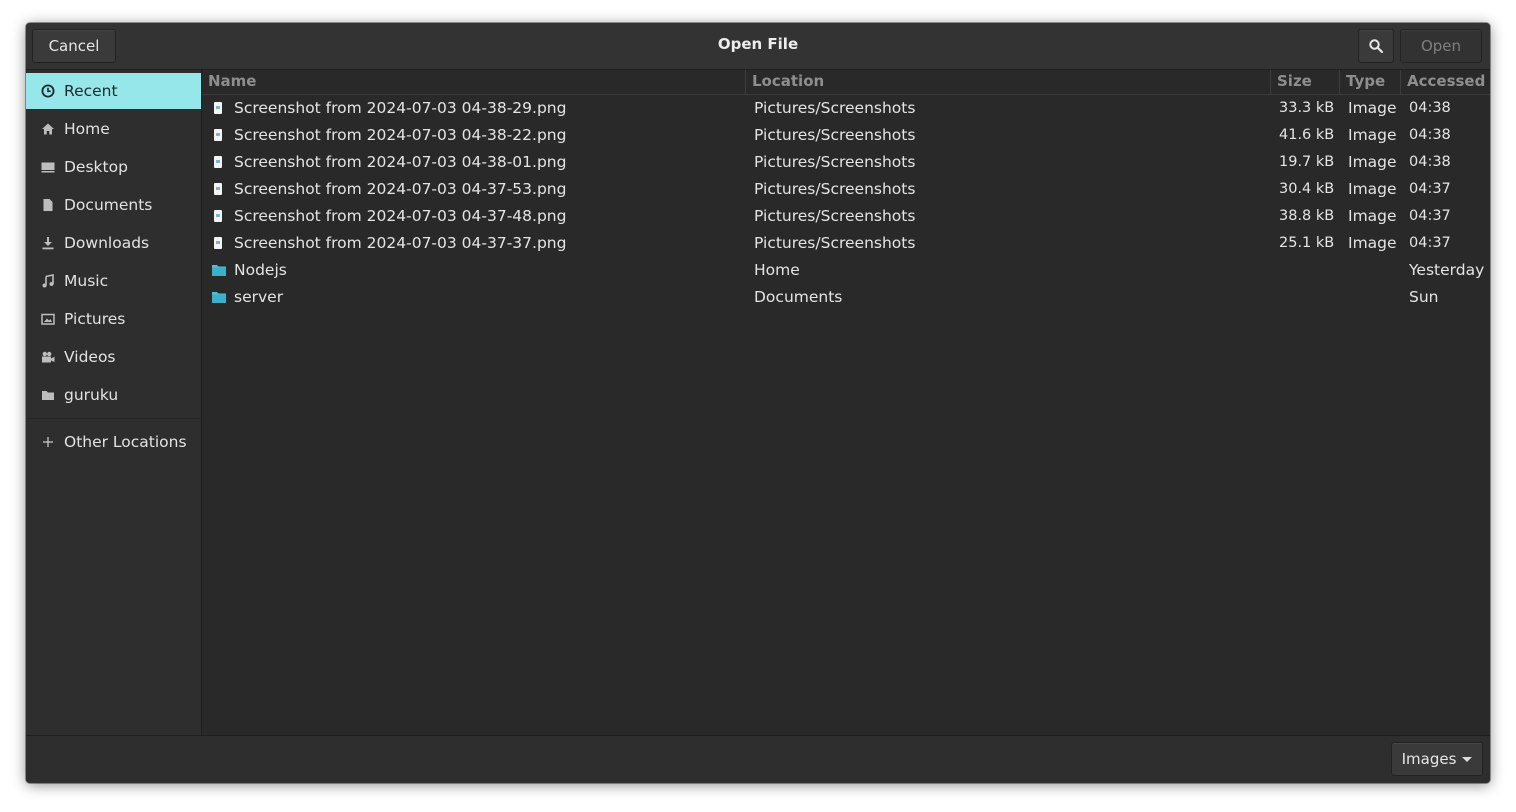  I want to click on file-size: 25.1 kB, so click(1307, 243).